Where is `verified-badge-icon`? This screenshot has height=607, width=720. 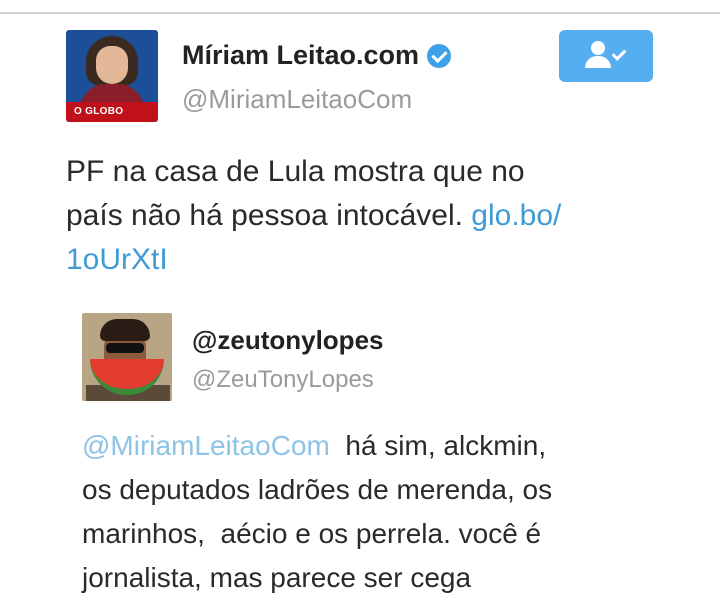
verified-badge-icon is located at coordinates (439, 55).